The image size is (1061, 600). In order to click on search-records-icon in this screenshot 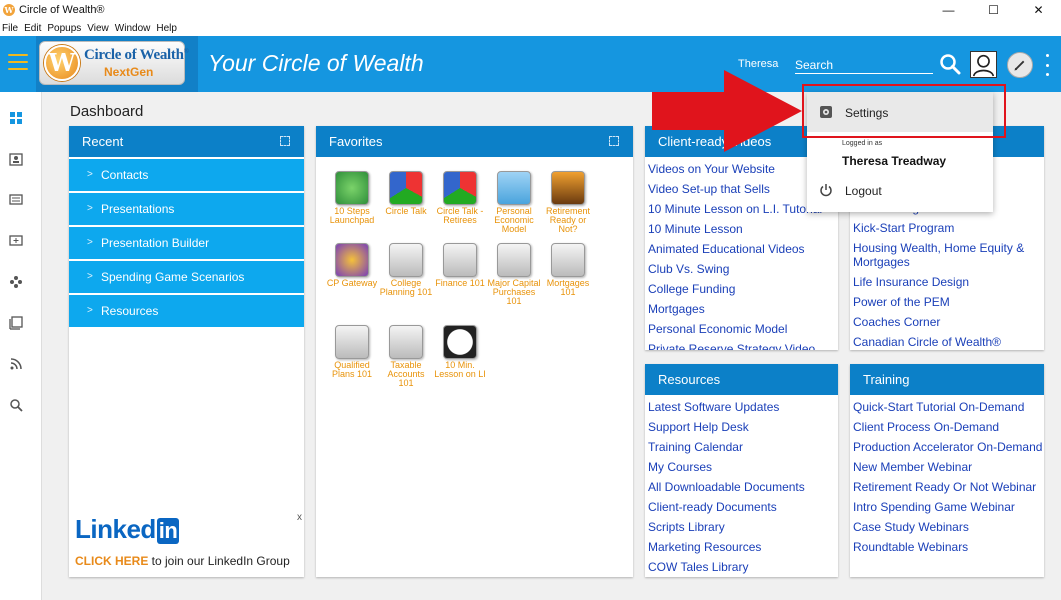, I will do `click(16, 405)`.